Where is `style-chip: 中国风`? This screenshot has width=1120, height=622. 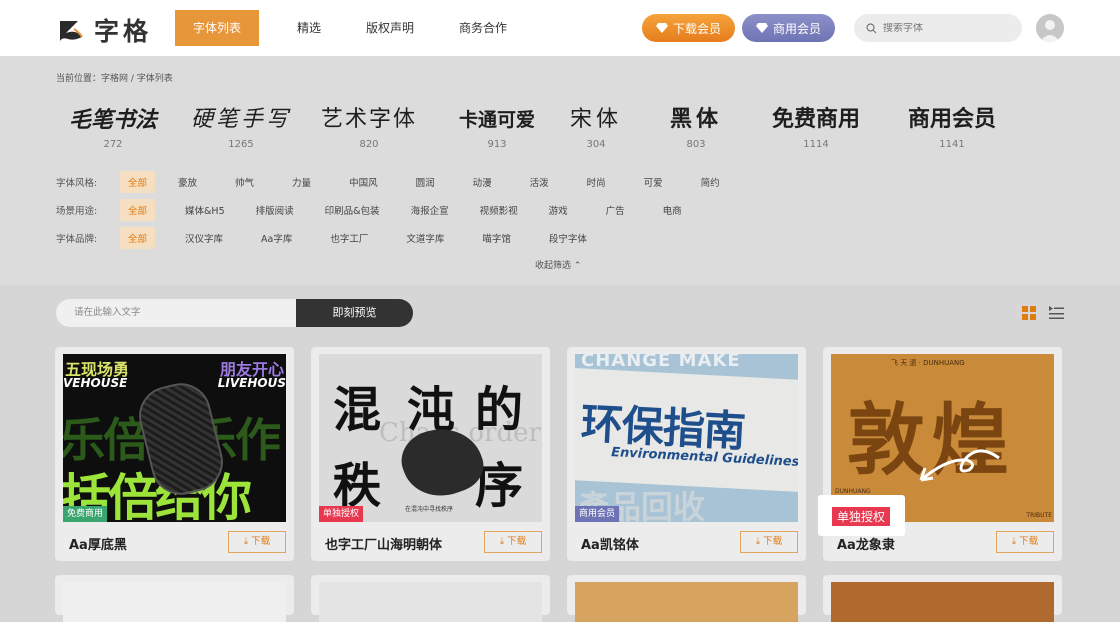 style-chip: 中国风 is located at coordinates (363, 182).